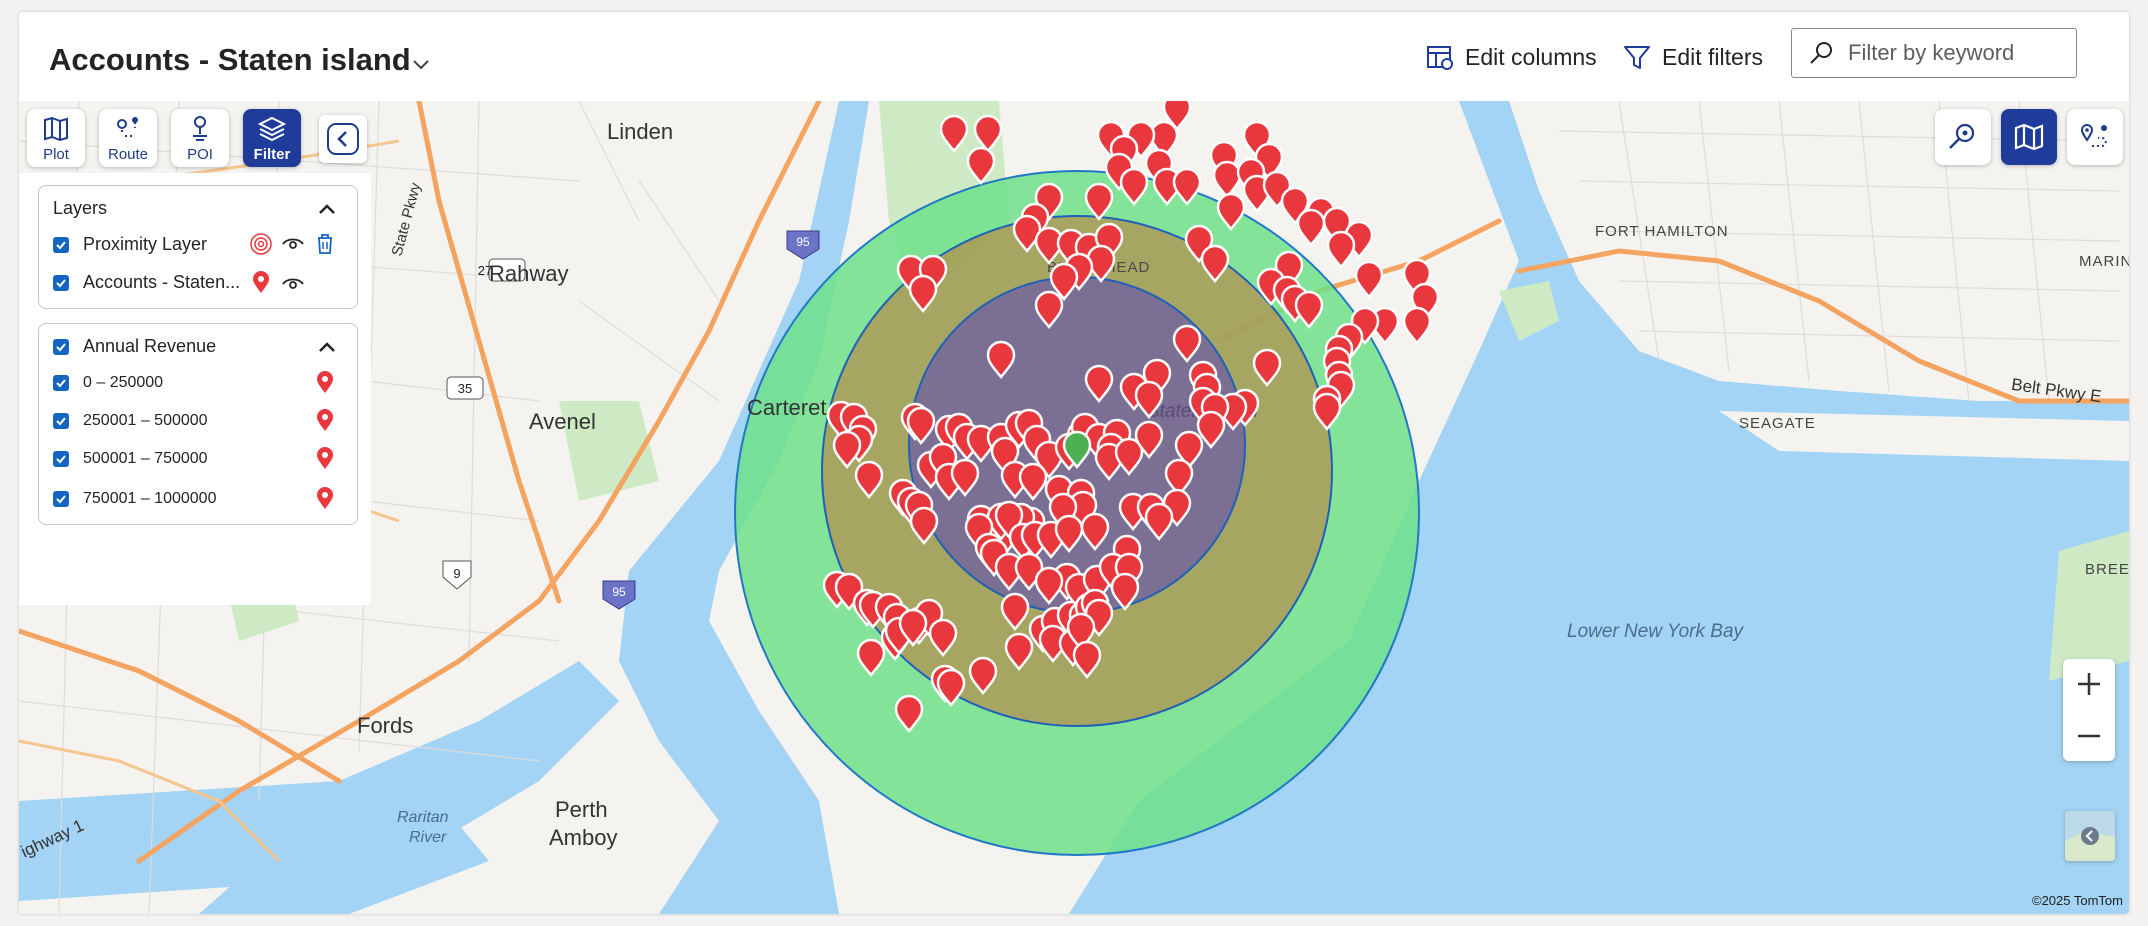 This screenshot has height=926, width=2148. Describe the element at coordinates (108, 383) in the screenshot. I see `revenue-range-item: 0 – 250000` at that location.